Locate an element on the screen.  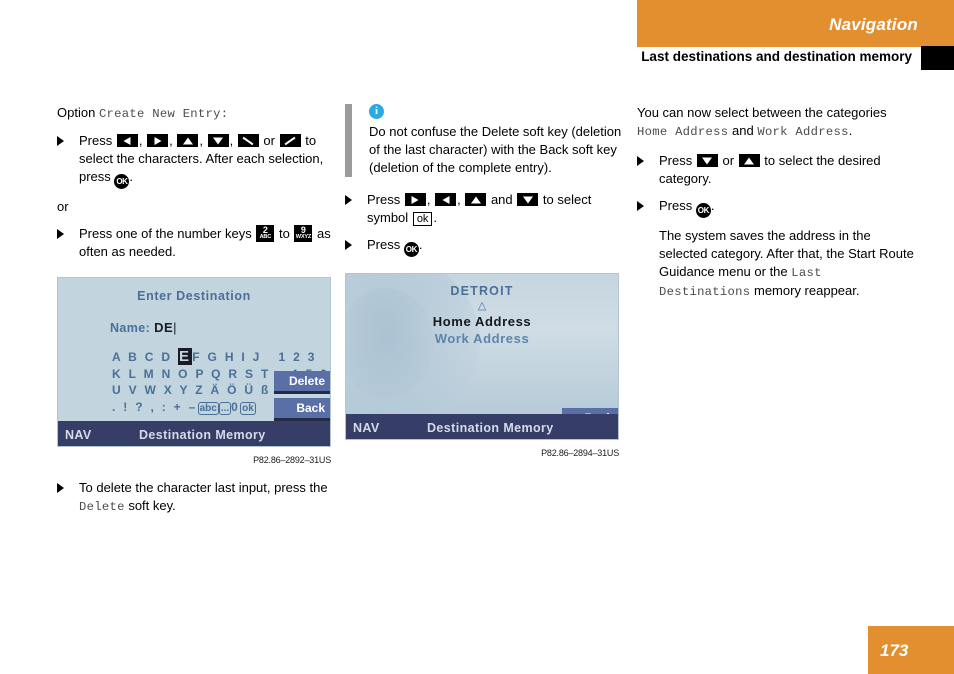
intro-and: and is located at coordinates (743, 130).